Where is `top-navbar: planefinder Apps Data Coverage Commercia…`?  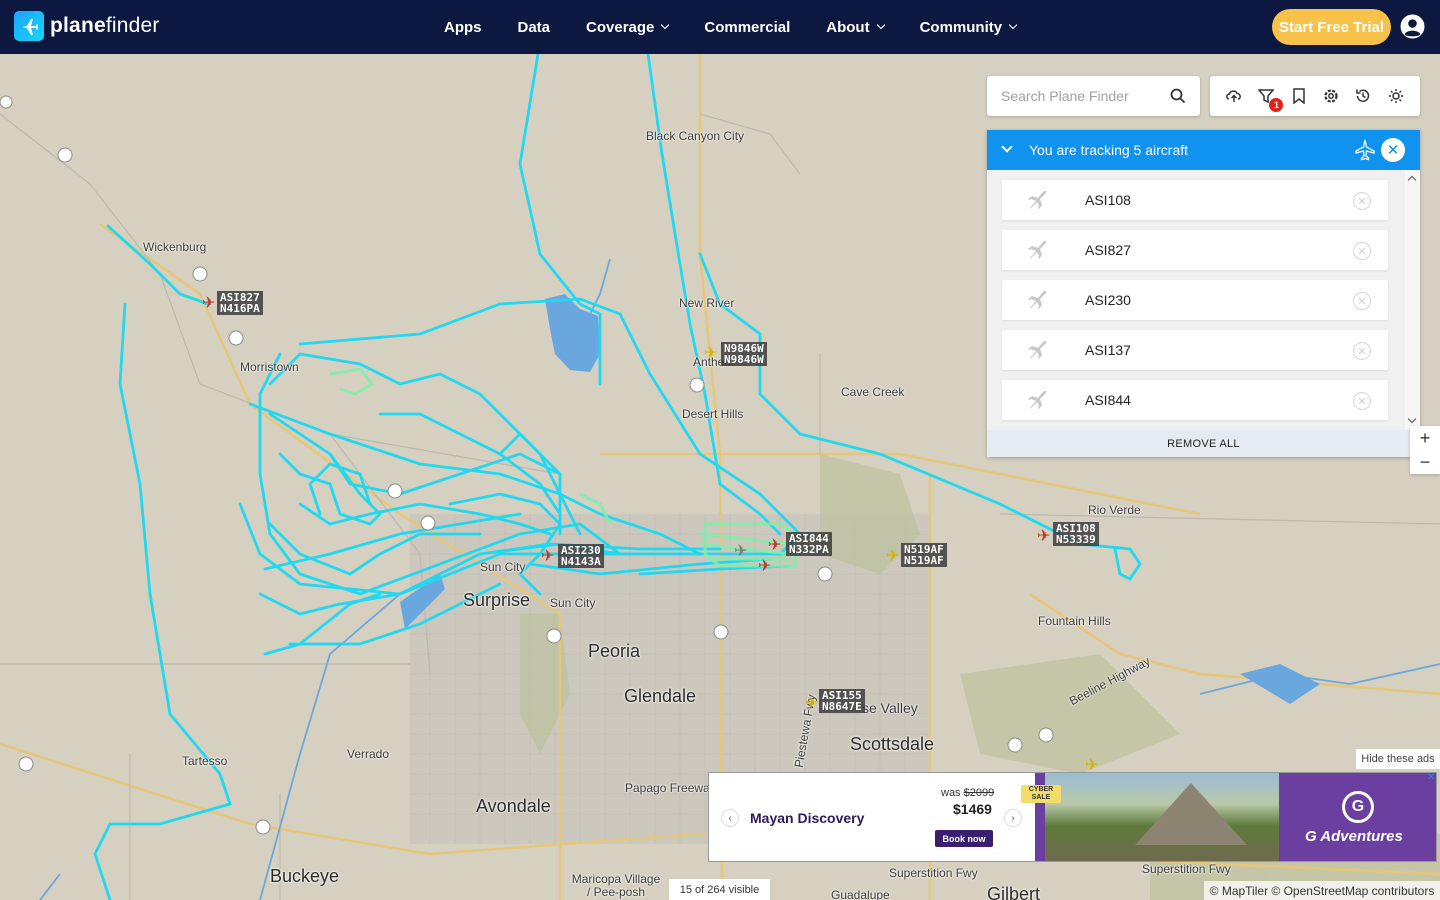 top-navbar: planefinder Apps Data Coverage Commercia… is located at coordinates (720, 27).